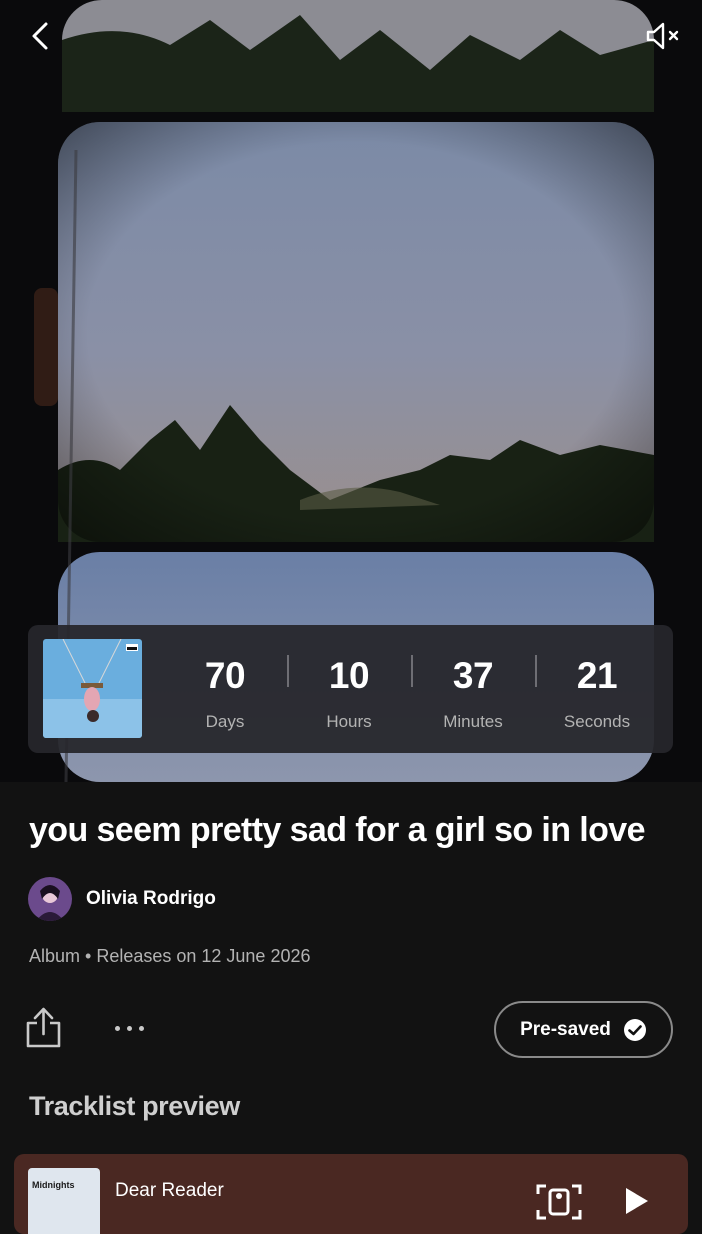 This screenshot has width=702, height=1234. What do you see at coordinates (170, 956) in the screenshot?
I see `album-release-info: Album • Releases on 12 June 2026` at bounding box center [170, 956].